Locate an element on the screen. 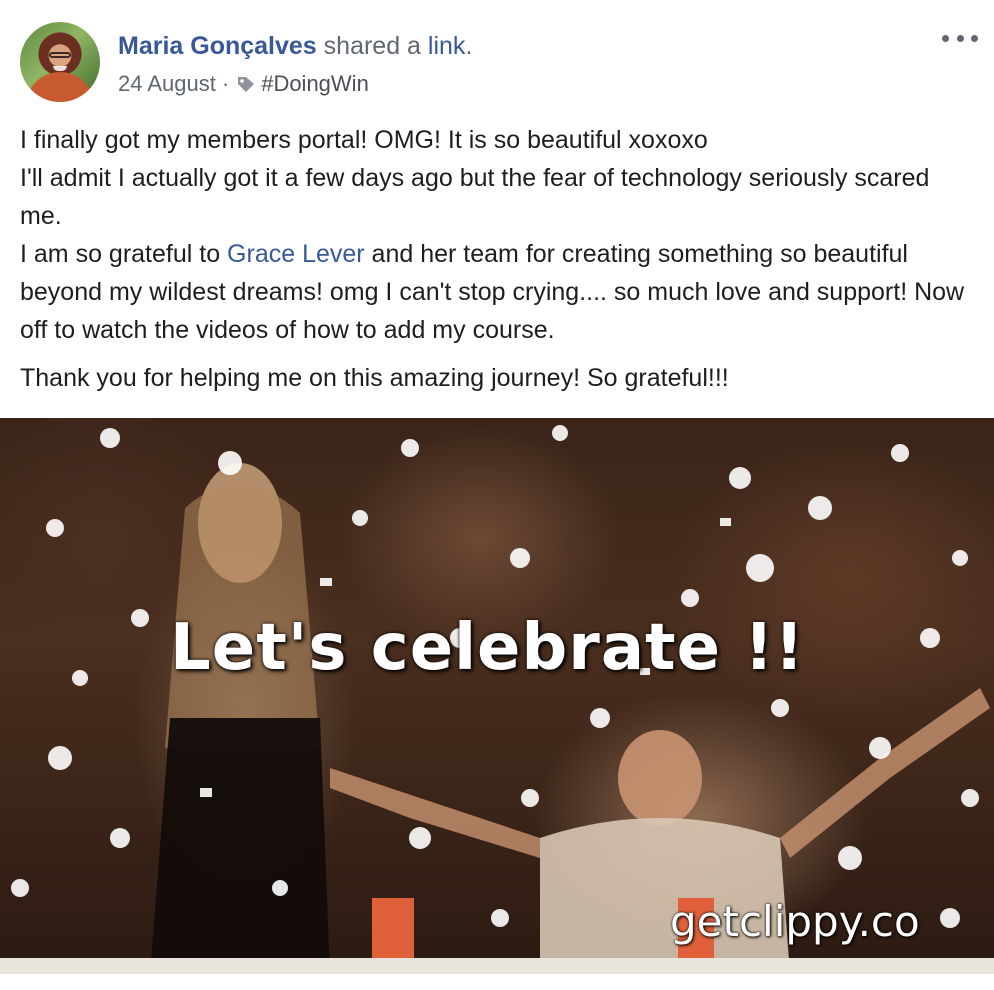 This screenshot has height=990, width=994. gif-caption: Let's celebrate !! is located at coordinates (487, 648).